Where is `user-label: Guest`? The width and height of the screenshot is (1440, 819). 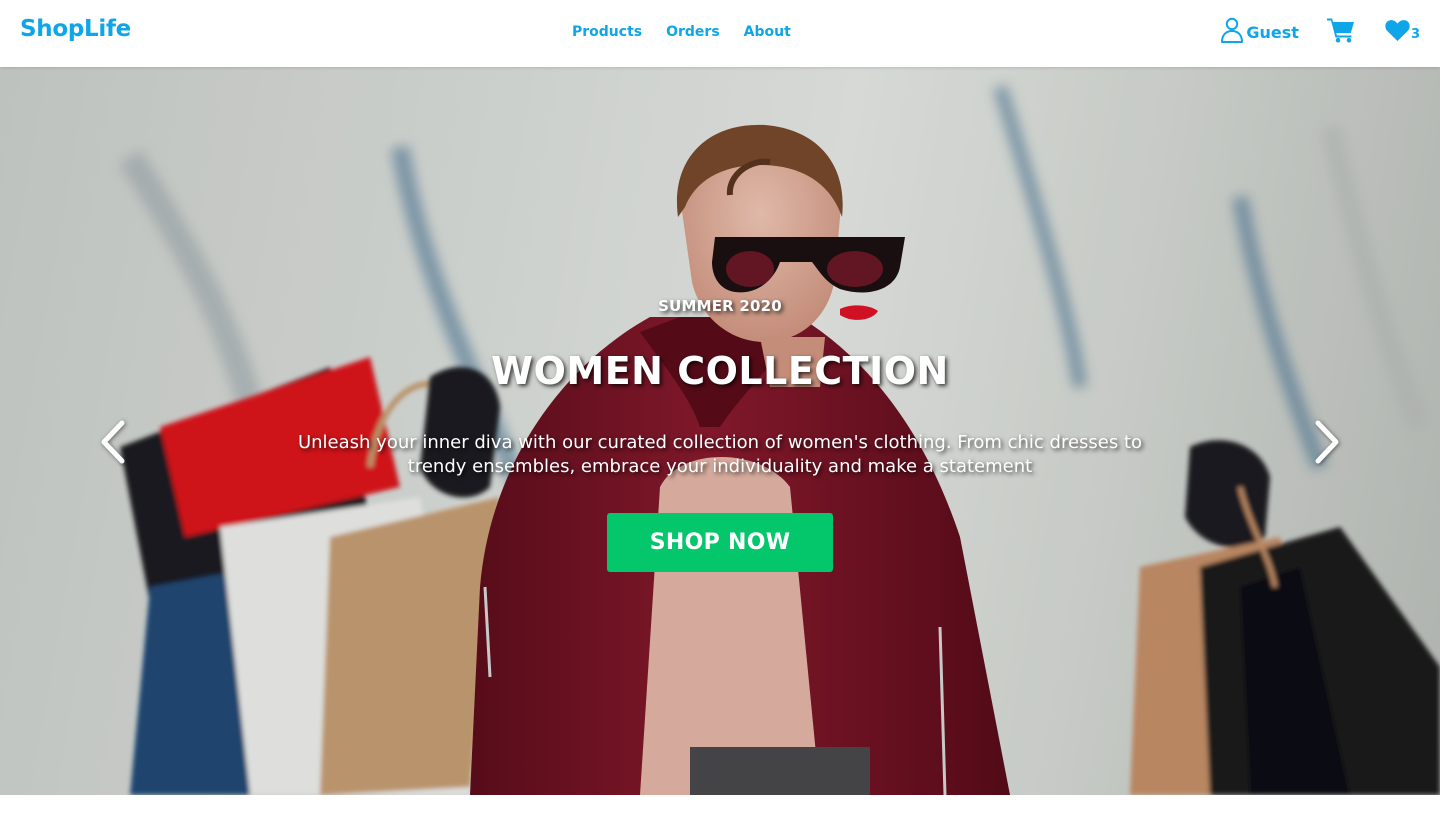
user-label: Guest is located at coordinates (1272, 32).